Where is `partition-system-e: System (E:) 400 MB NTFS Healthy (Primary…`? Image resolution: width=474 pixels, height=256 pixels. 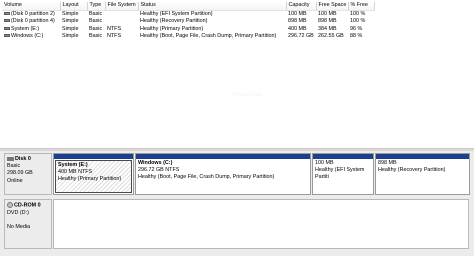
partition-system-e: System (E:) 400 MB NTFS Healthy (Primary… is located at coordinates (93, 174).